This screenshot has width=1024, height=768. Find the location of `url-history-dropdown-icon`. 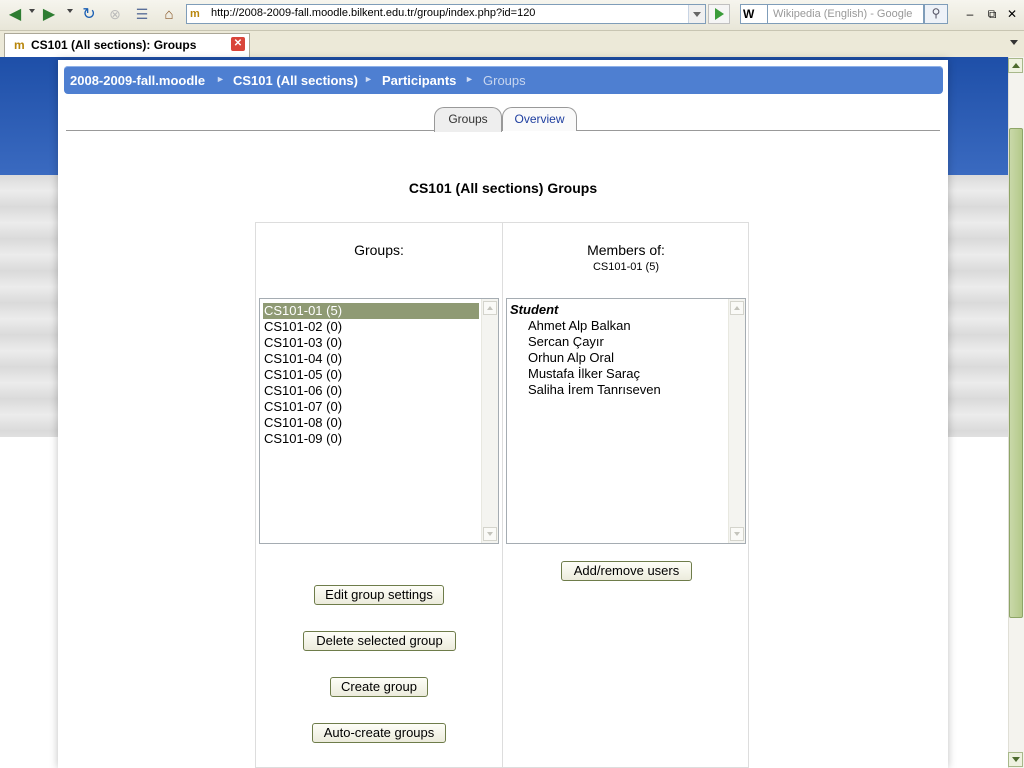

url-history-dropdown-icon is located at coordinates (696, 14).